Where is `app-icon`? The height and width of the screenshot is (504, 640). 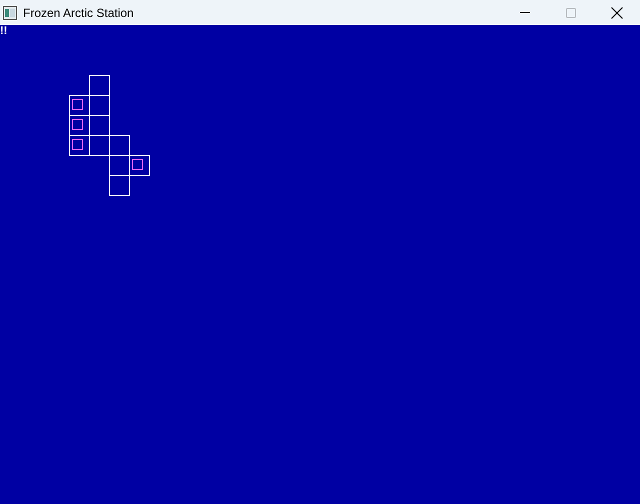
app-icon is located at coordinates (10, 13).